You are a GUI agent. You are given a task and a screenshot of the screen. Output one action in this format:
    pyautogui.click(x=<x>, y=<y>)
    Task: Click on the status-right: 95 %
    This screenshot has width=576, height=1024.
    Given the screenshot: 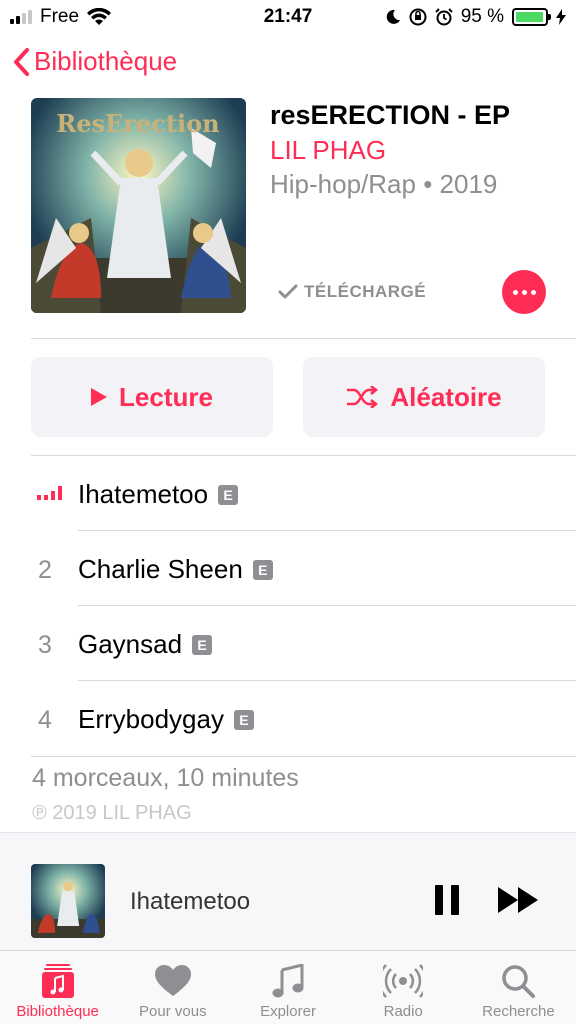 What is the action you would take?
    pyautogui.click(x=475, y=17)
    